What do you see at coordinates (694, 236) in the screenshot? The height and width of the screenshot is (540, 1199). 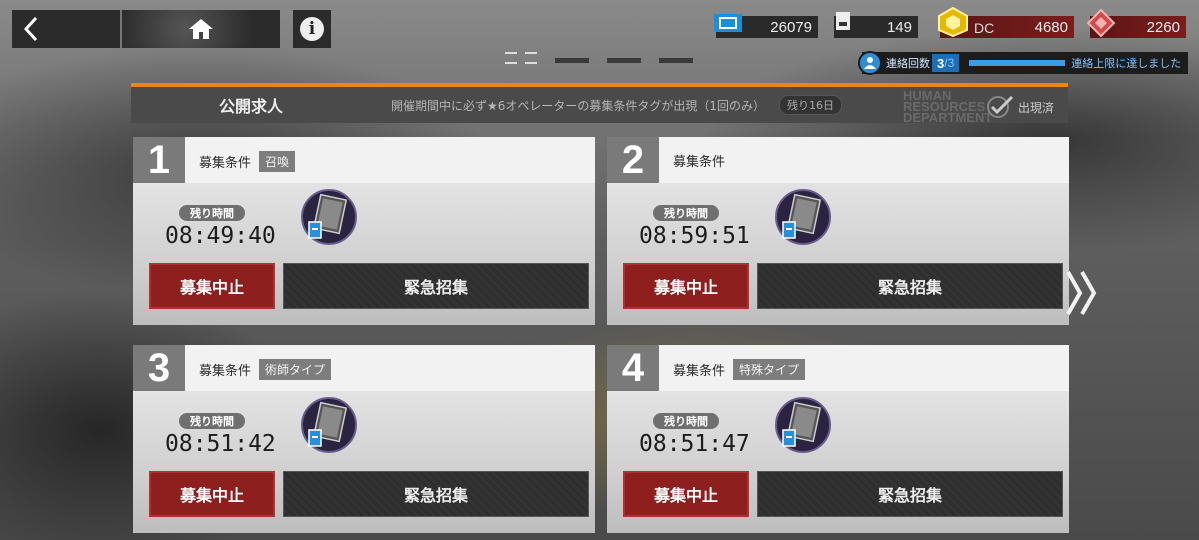 I see `time-remaining-value: 08:59:51` at bounding box center [694, 236].